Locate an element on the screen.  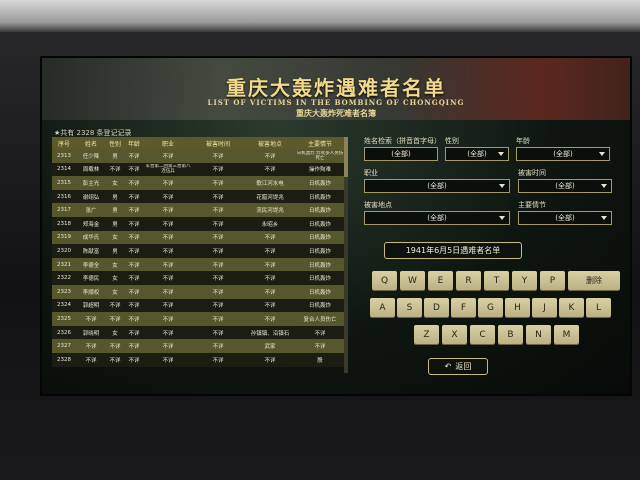
keyboard-key: D is located at coordinates (436, 307).